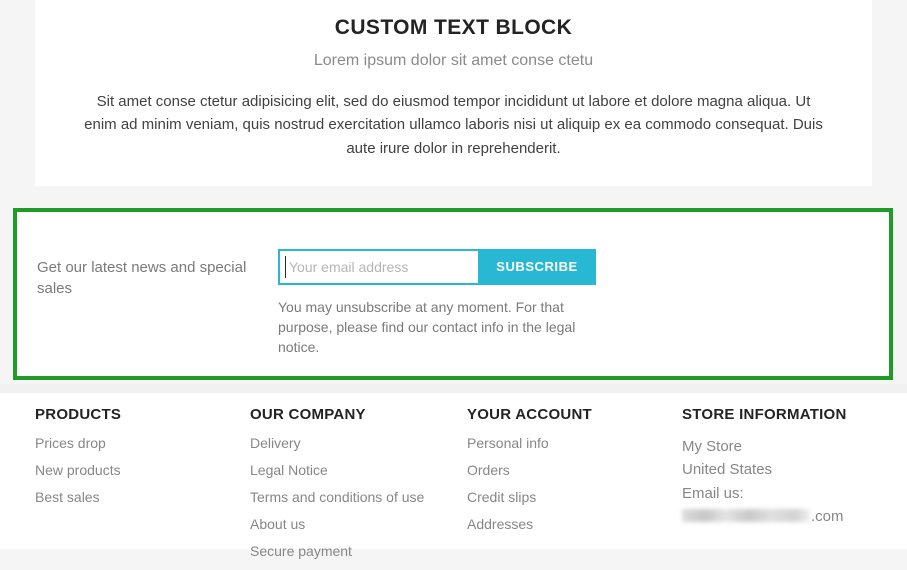  Describe the element at coordinates (567, 525) in the screenshot. I see `list-item: Addresses` at that location.